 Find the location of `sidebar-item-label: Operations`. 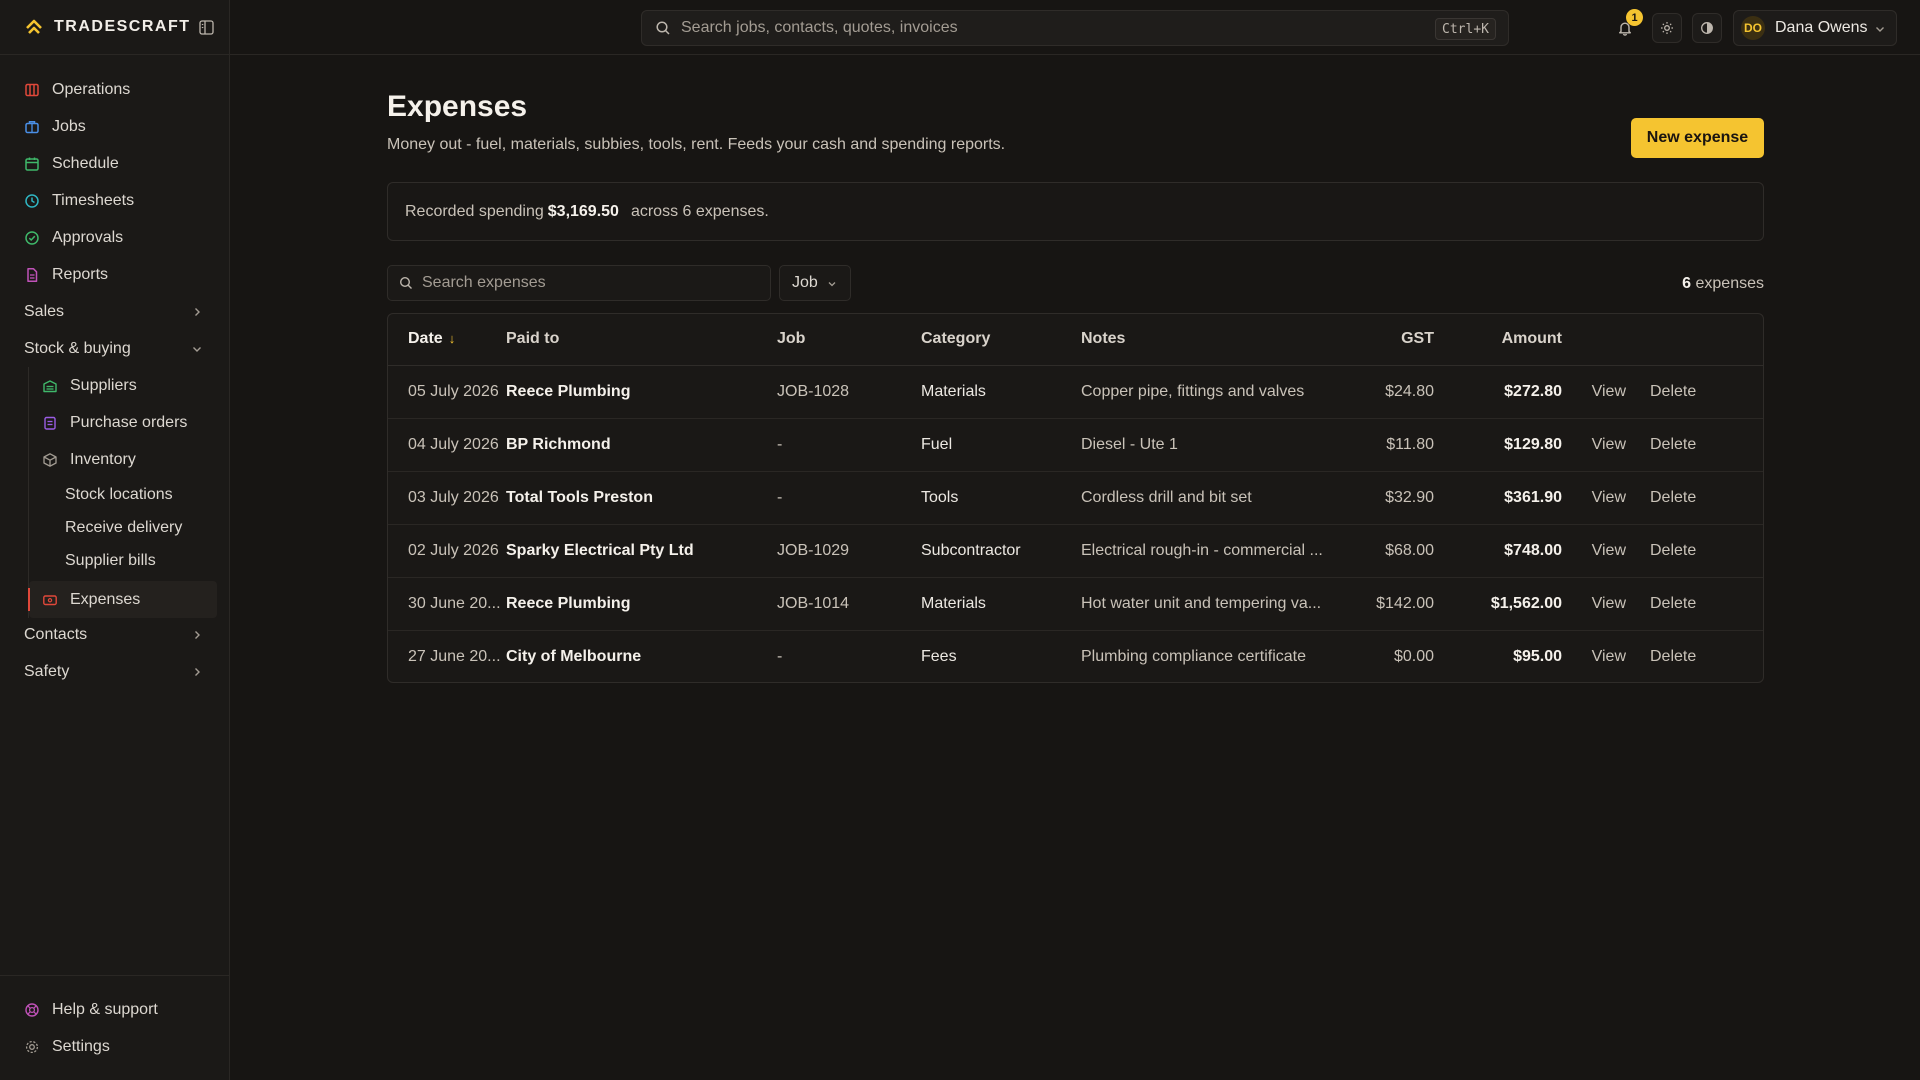

sidebar-item-label: Operations is located at coordinates (91, 89).